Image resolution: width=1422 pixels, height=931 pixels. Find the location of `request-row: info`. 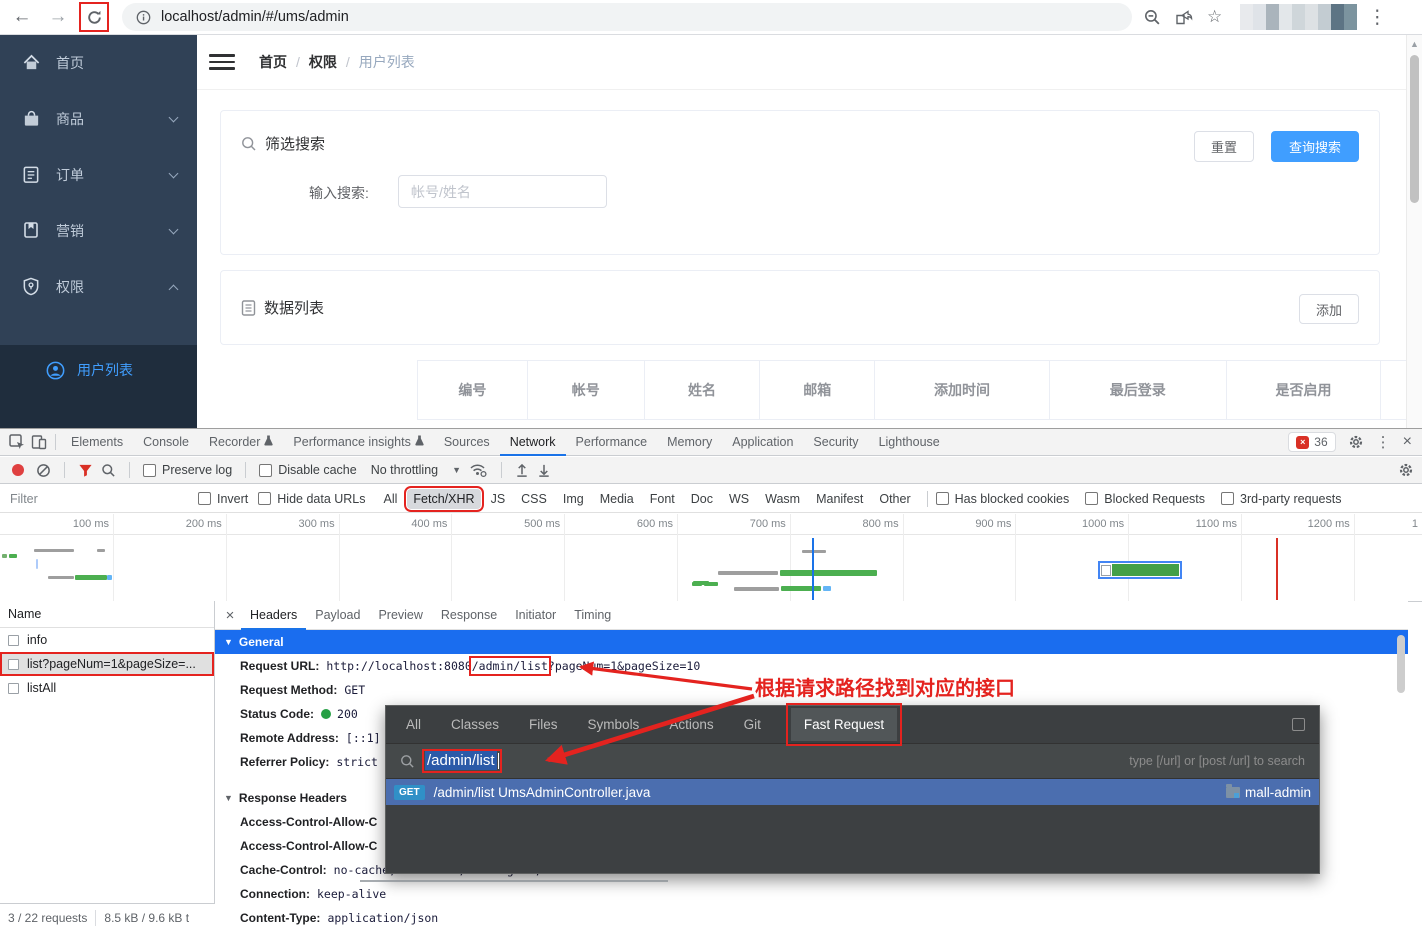

request-row: info is located at coordinates (107, 640).